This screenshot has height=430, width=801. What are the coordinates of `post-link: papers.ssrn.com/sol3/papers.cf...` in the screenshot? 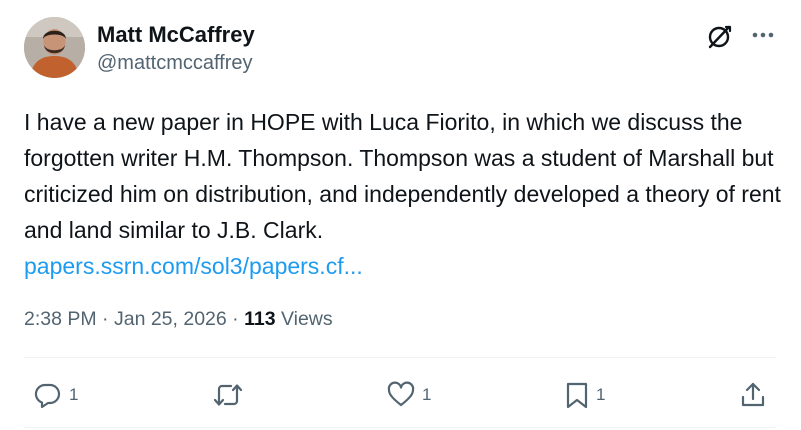 It's located at (193, 266).